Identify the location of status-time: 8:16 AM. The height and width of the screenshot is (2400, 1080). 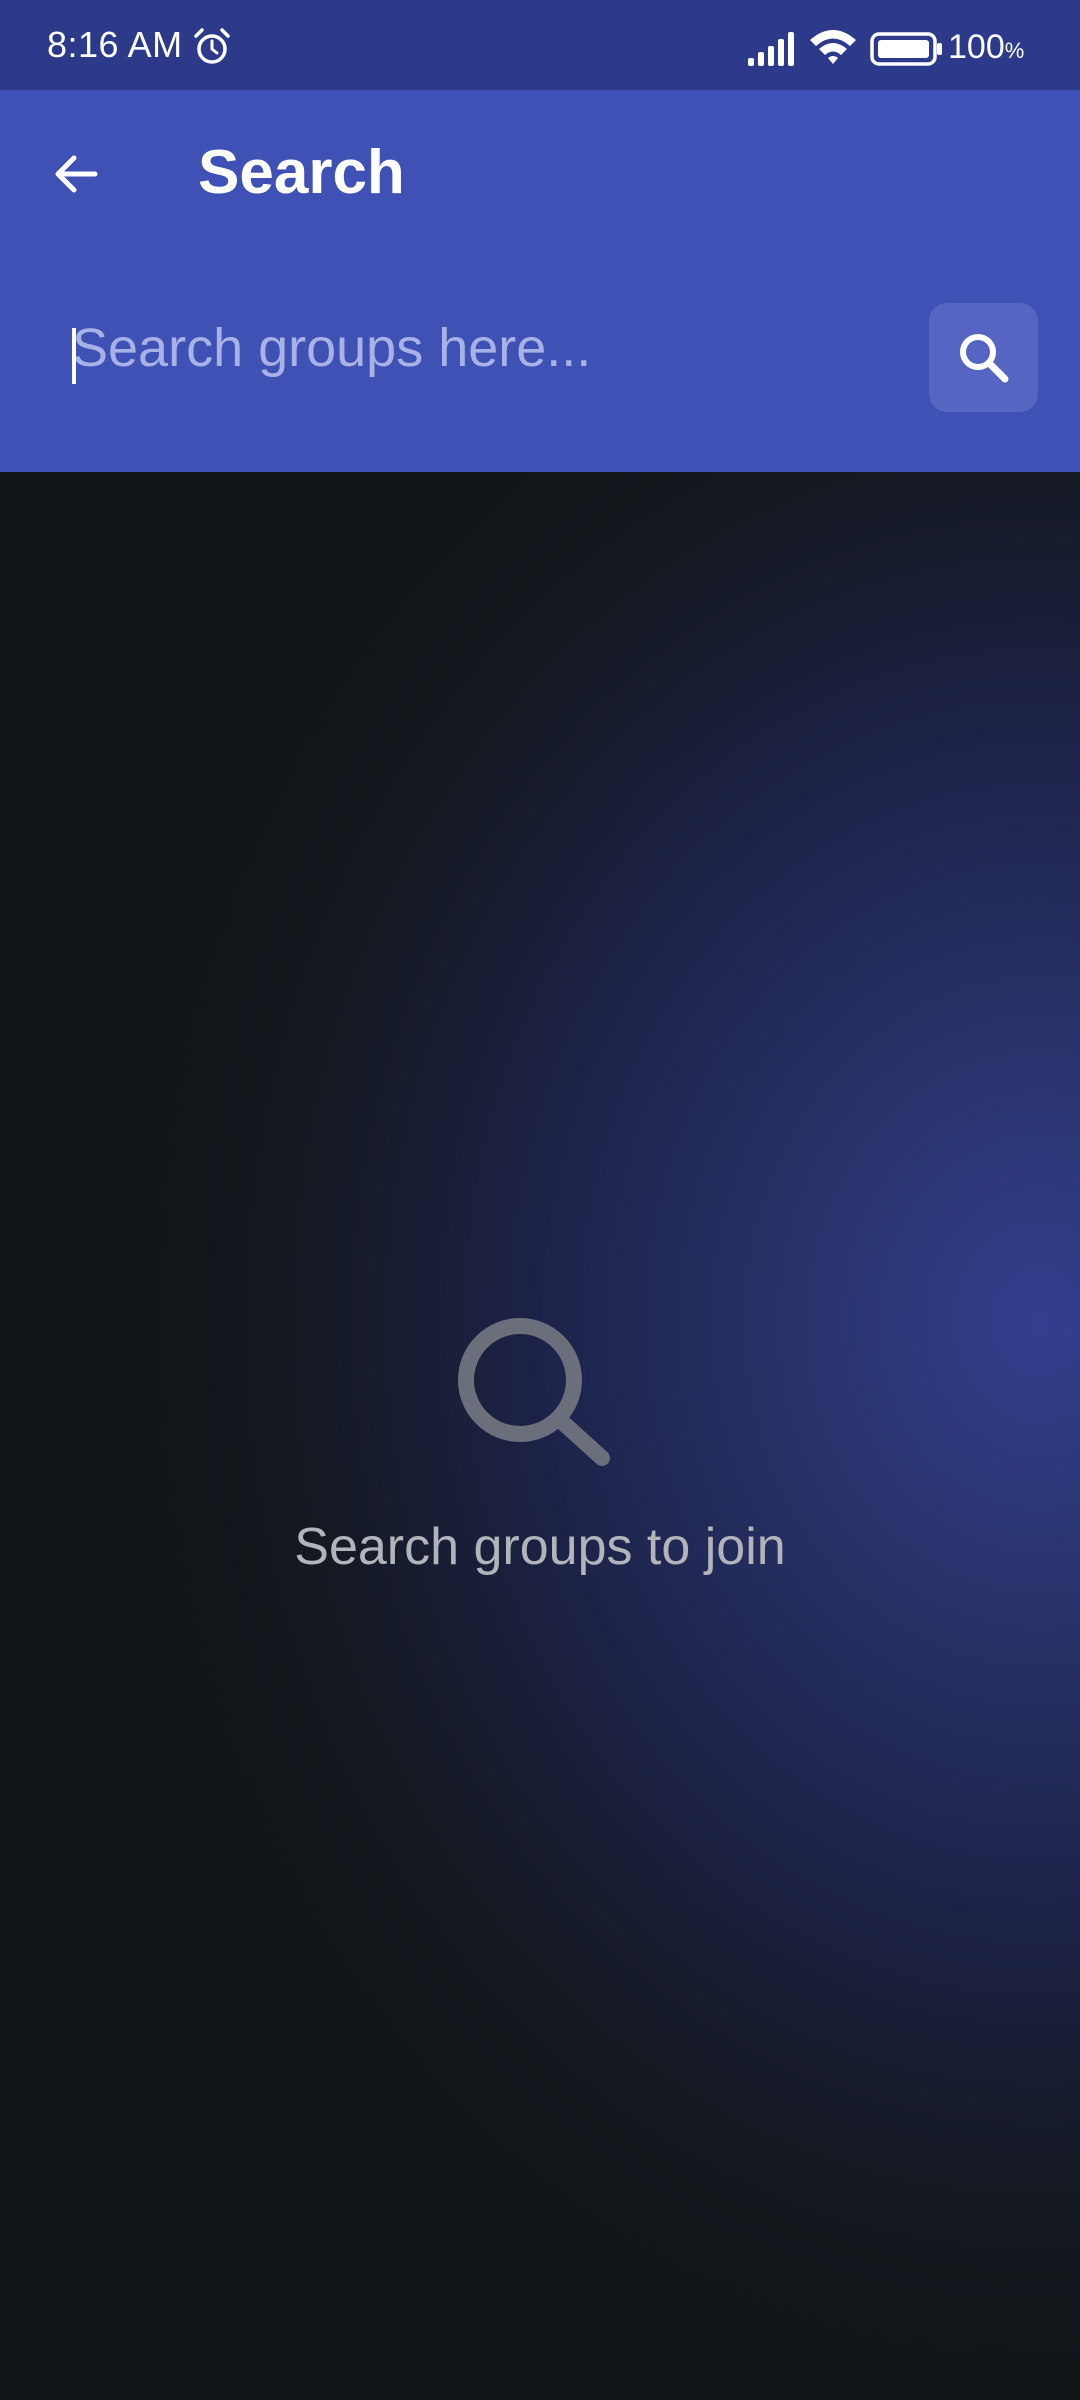
(115, 44).